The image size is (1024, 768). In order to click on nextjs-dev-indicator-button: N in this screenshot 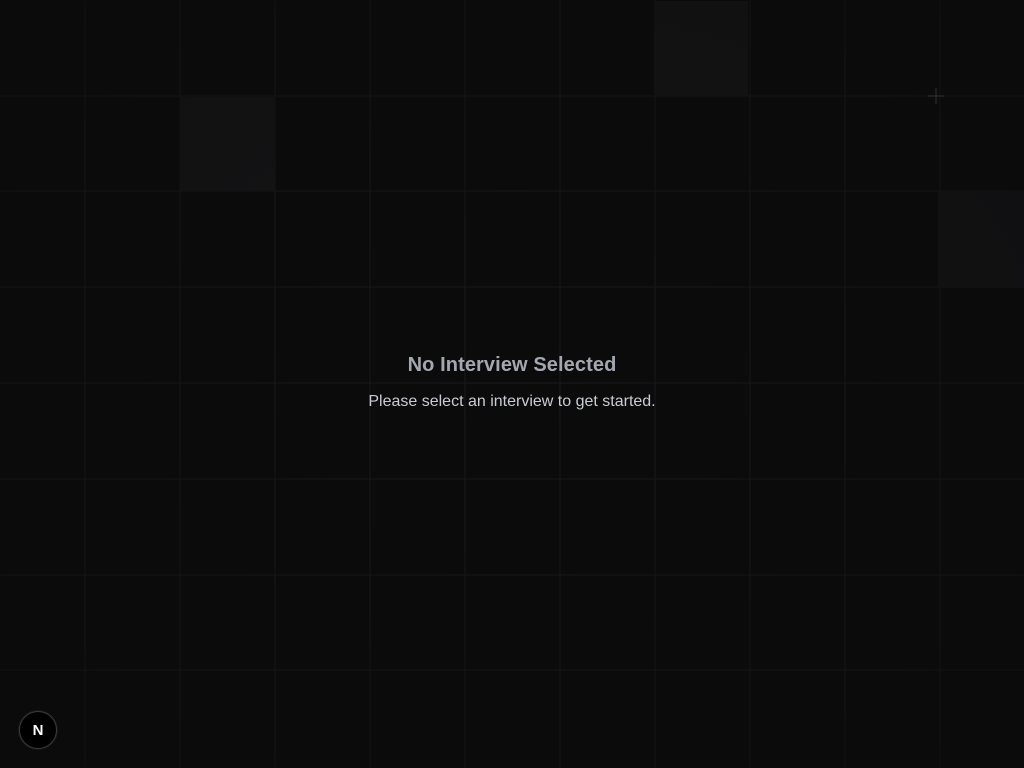, I will do `click(38, 730)`.